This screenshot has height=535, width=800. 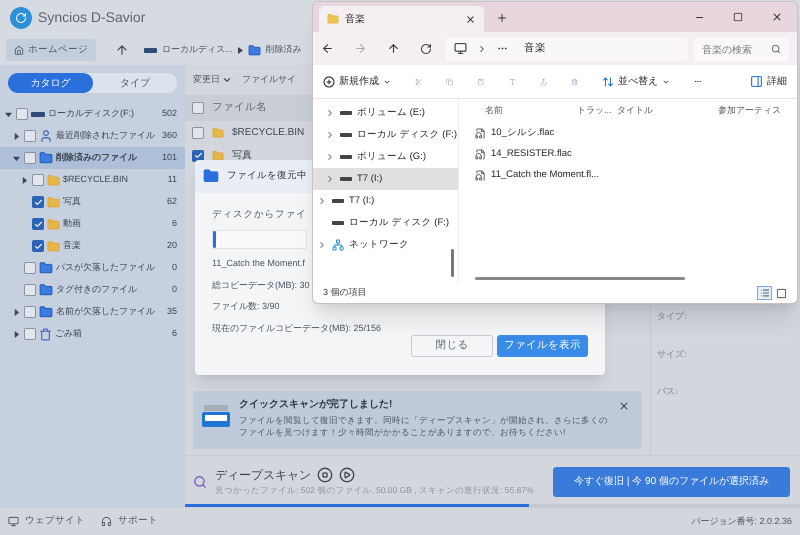 What do you see at coordinates (608, 82) in the screenshot?
I see `sort-icon` at bounding box center [608, 82].